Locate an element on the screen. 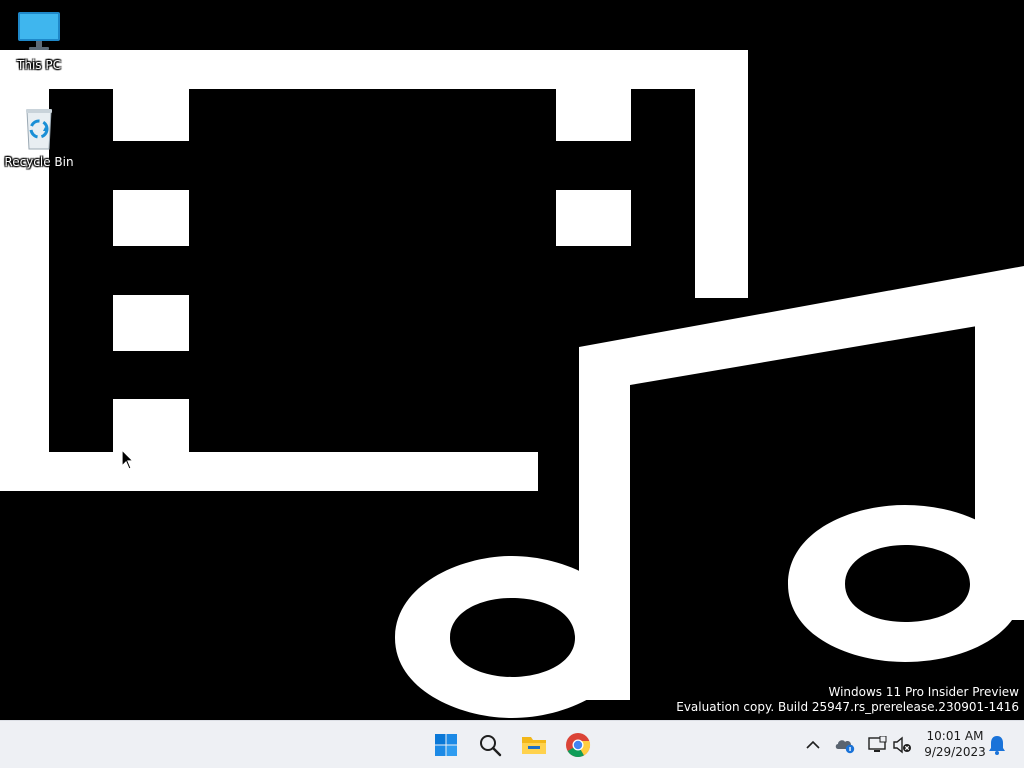 The image size is (1024, 768). windows-start-icon is located at coordinates (446, 745).